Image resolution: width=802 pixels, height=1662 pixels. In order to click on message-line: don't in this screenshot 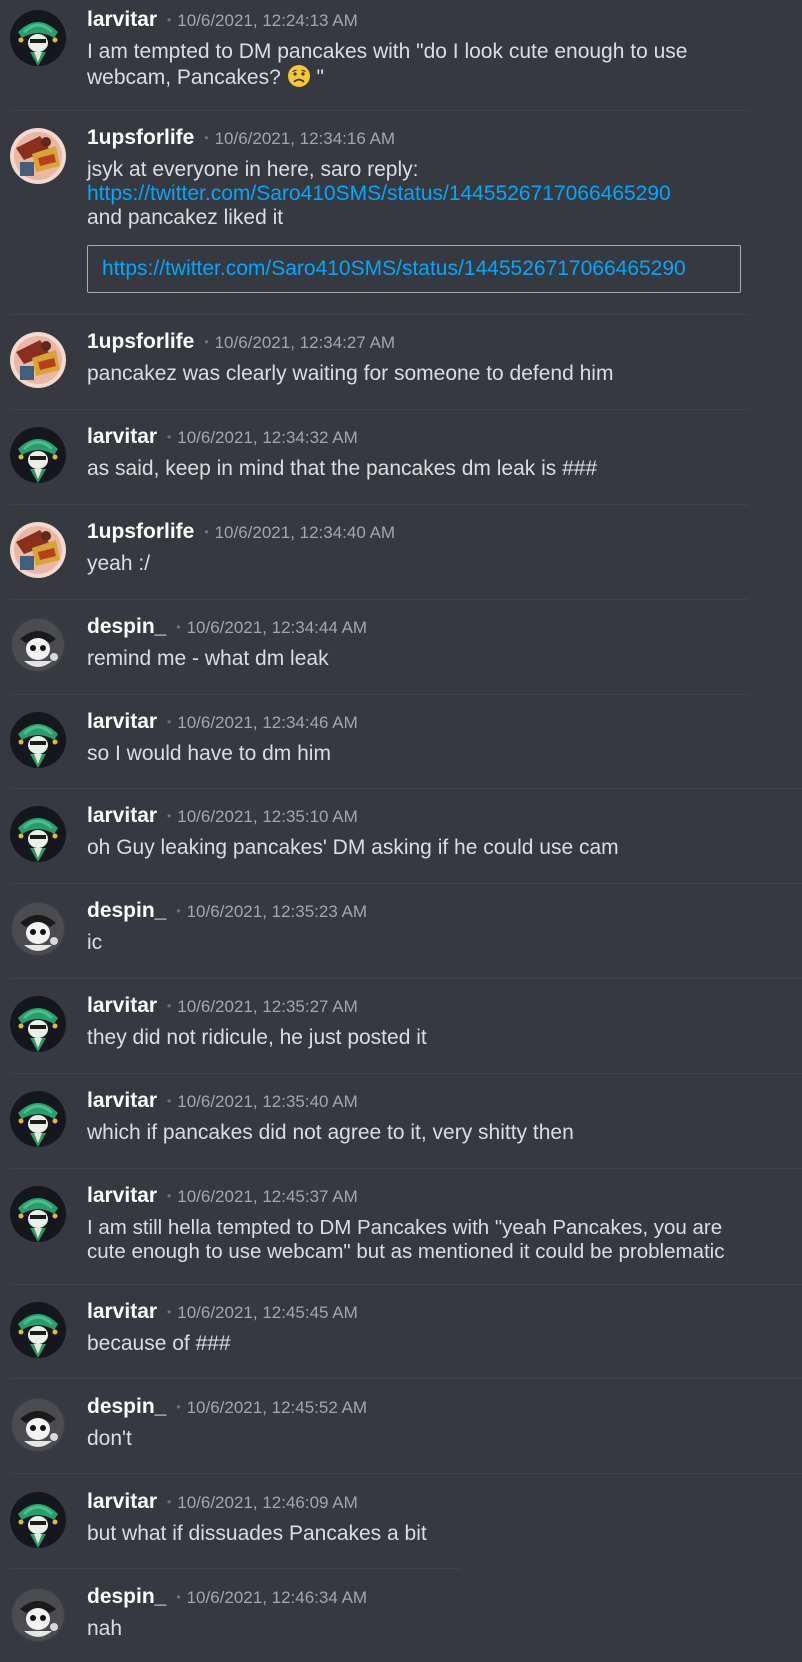, I will do `click(109, 1438)`.